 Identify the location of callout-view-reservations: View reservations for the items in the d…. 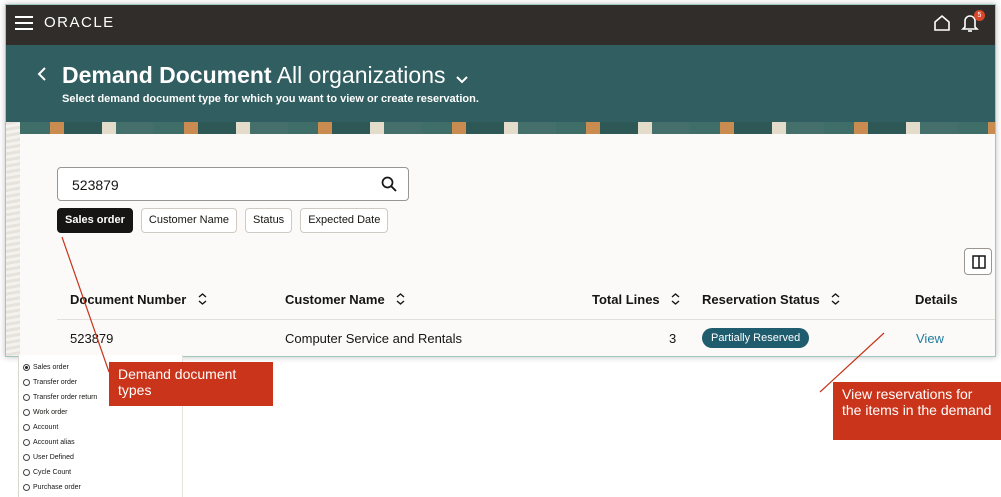
(917, 411).